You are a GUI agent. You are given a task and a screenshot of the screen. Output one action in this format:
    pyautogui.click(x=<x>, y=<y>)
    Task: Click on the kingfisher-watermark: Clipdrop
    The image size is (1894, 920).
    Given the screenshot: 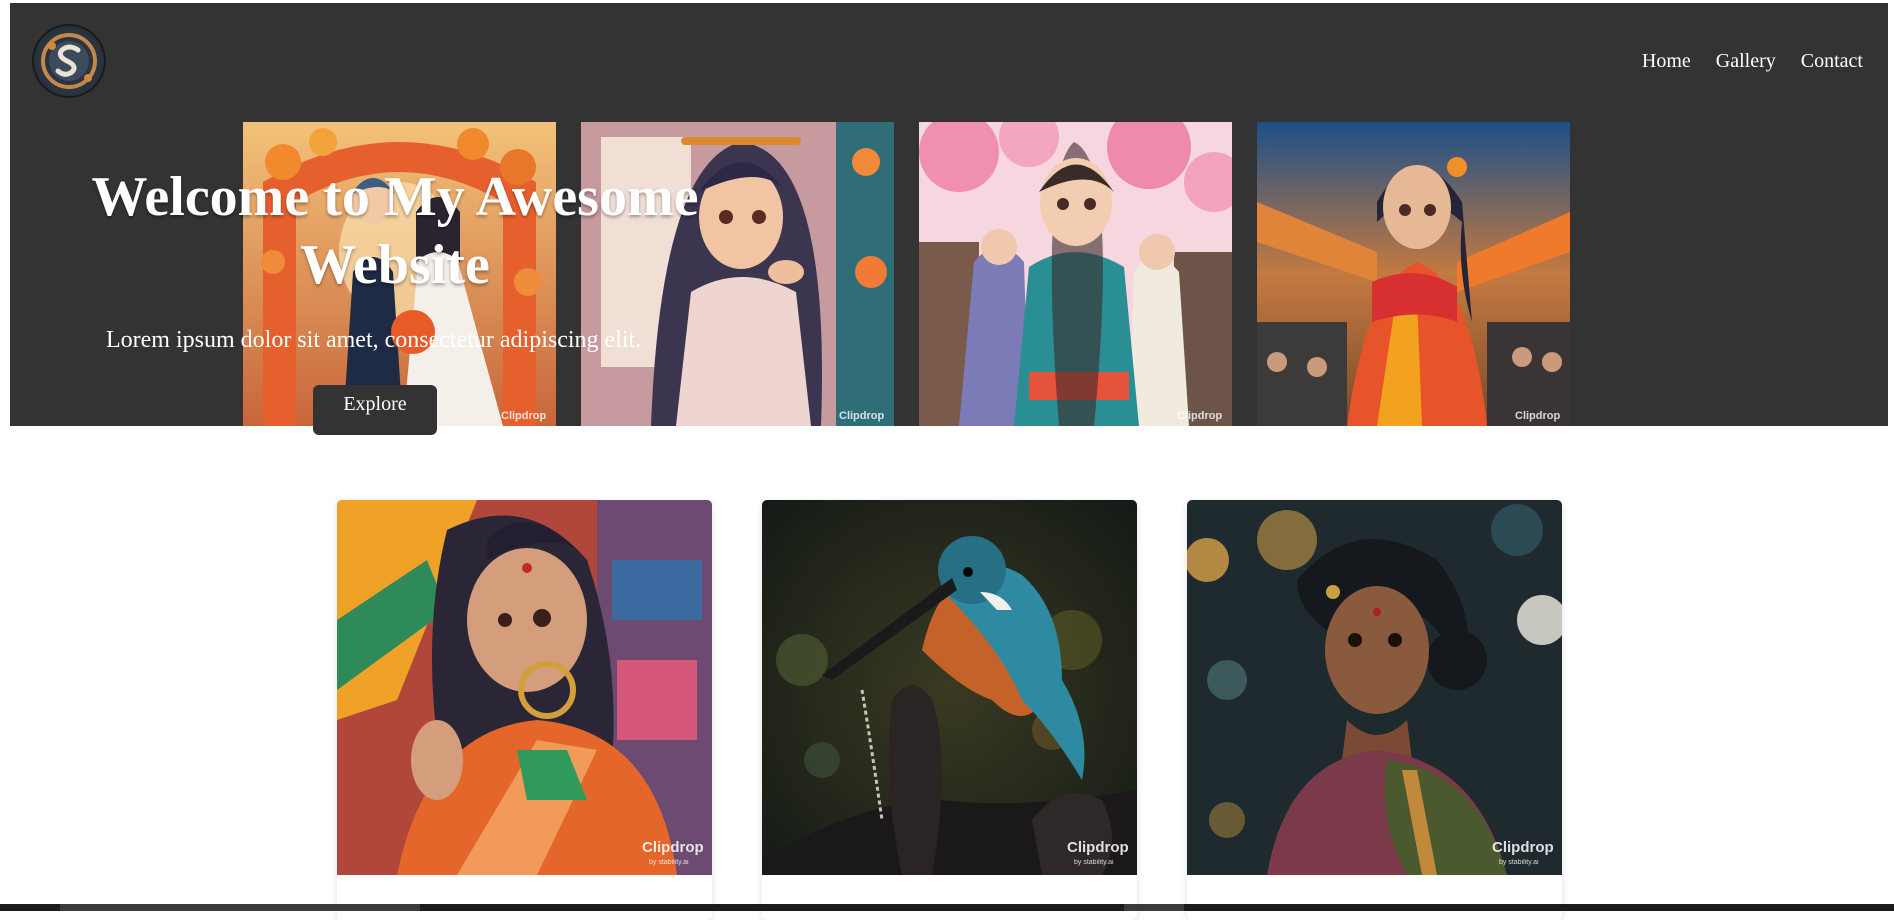 What is the action you would take?
    pyautogui.click(x=1098, y=847)
    